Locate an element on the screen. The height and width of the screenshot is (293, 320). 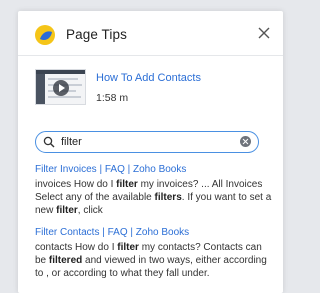
page-tips-logo-icon is located at coordinates (45, 35).